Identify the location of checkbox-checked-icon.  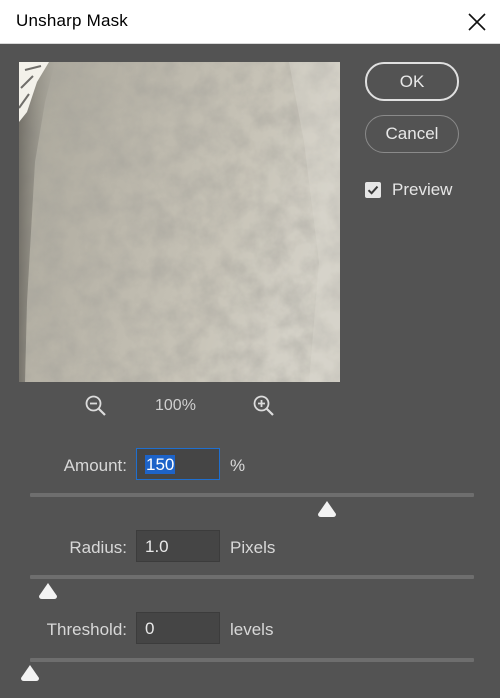
(373, 190).